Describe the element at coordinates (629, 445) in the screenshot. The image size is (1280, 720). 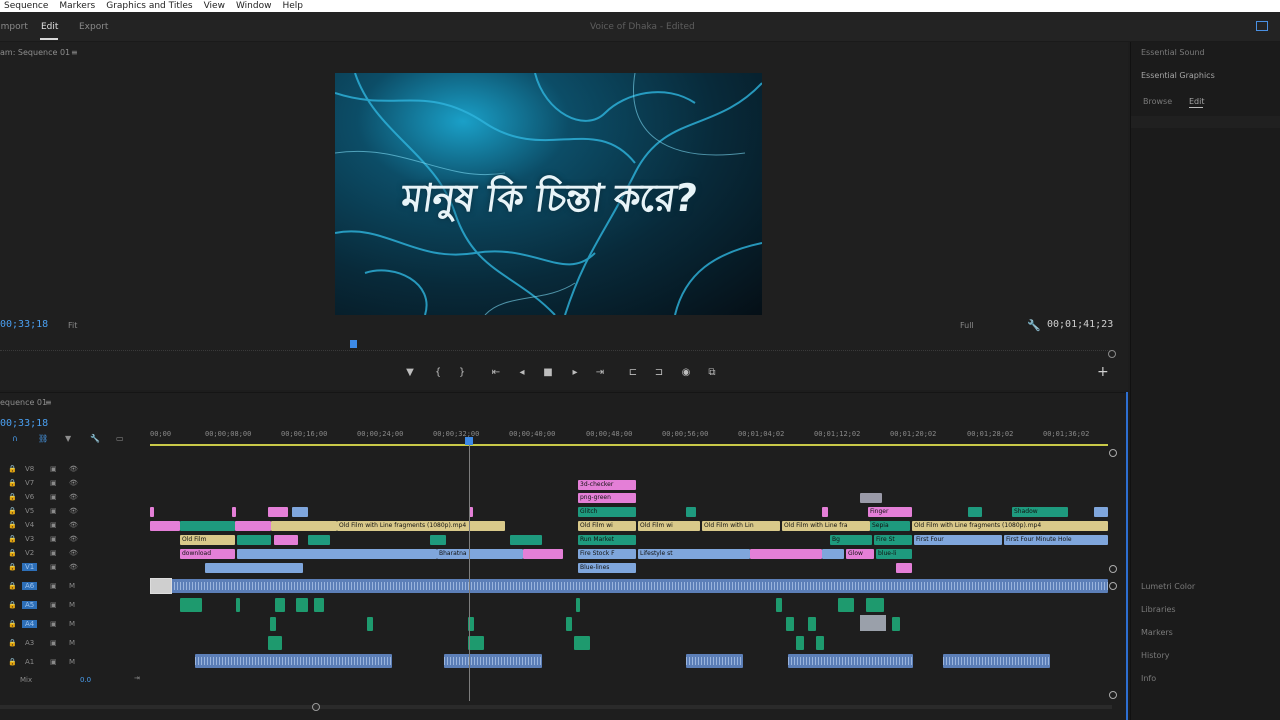
I see `work-area-bar` at that location.